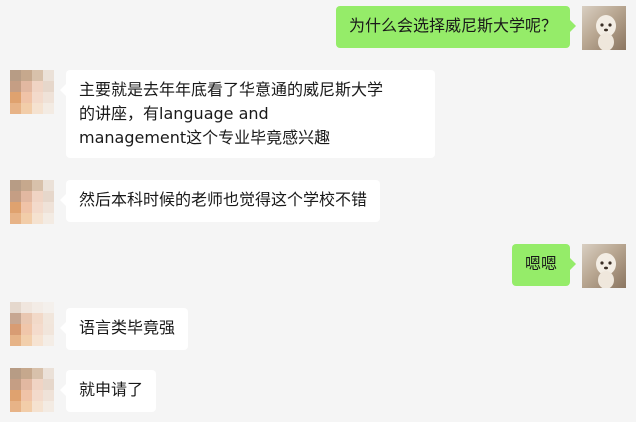  Describe the element at coordinates (205, 137) in the screenshot. I see `message-text-line: management这个专业毕竟感兴趣` at that location.